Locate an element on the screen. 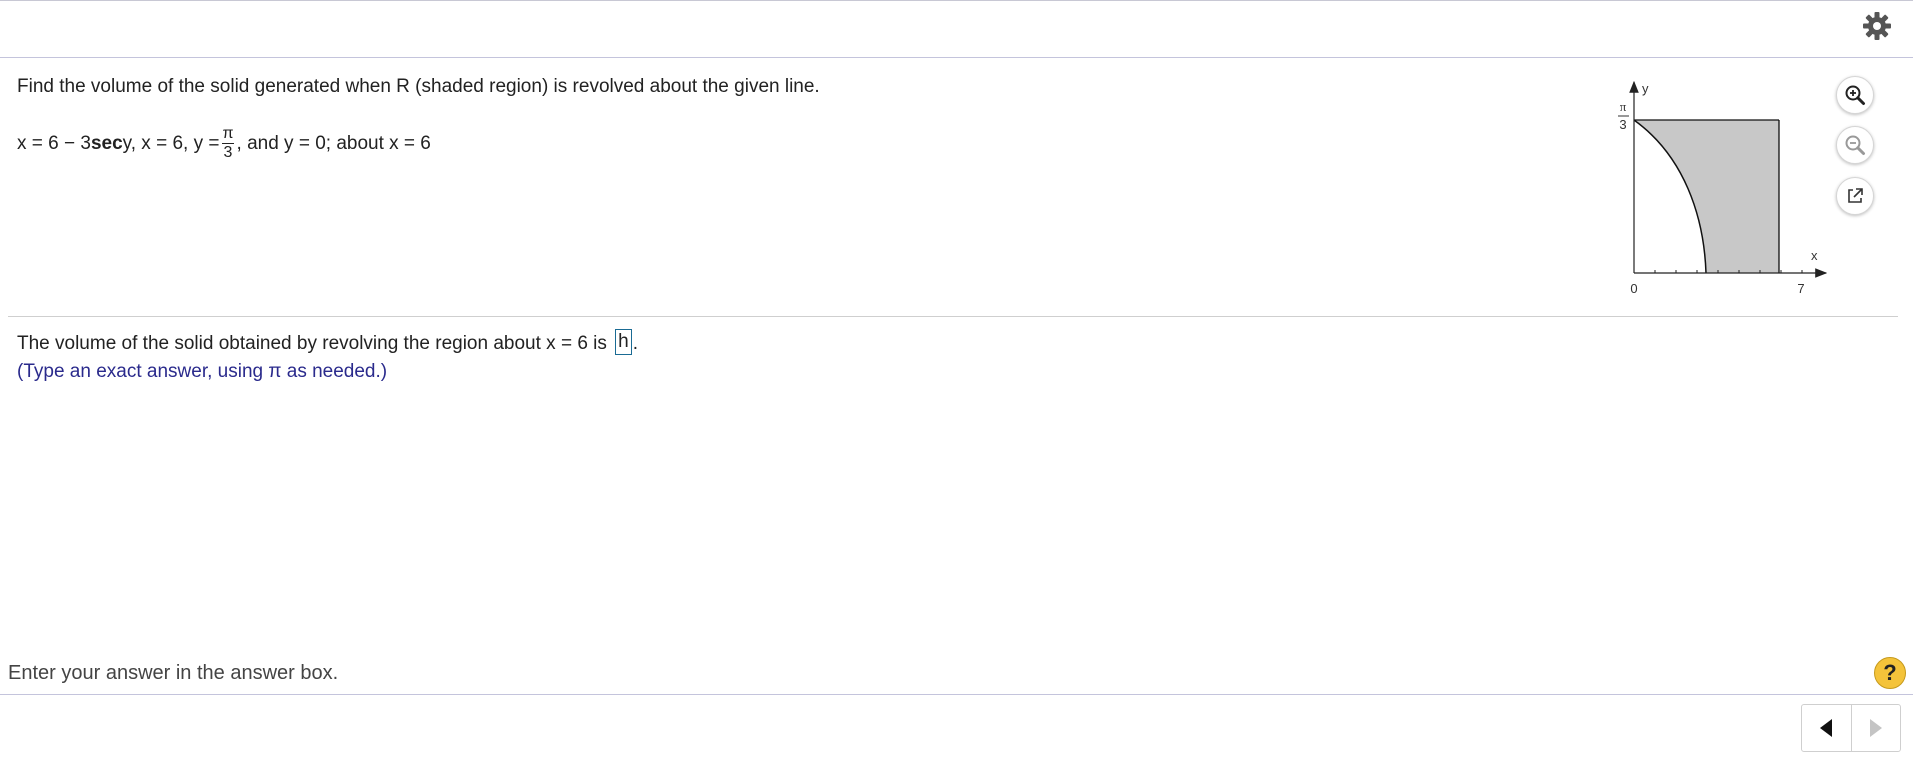 The image size is (1913, 764). question-navigation is located at coordinates (1851, 728).